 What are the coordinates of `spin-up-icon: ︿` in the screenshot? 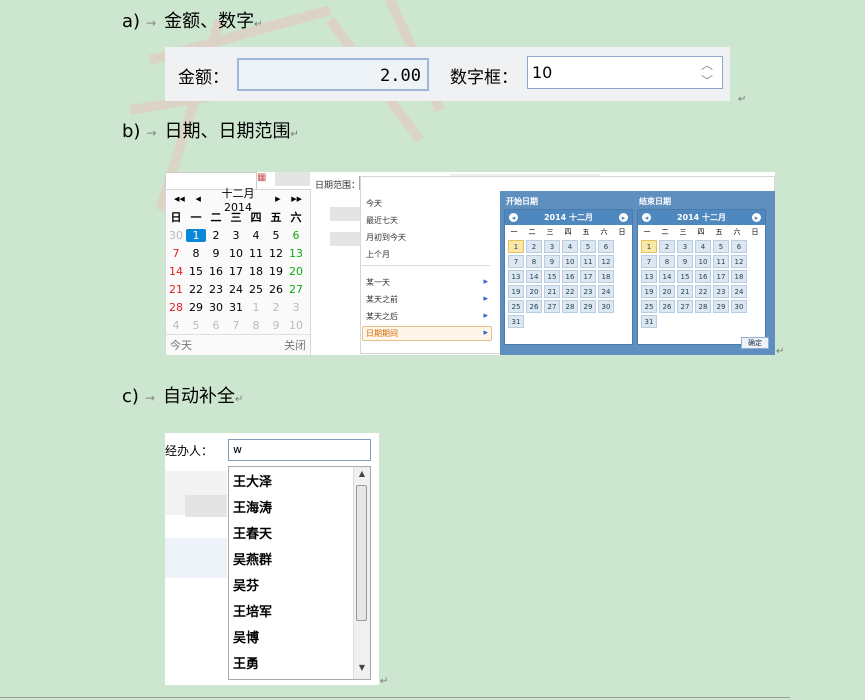 It's located at (707, 65).